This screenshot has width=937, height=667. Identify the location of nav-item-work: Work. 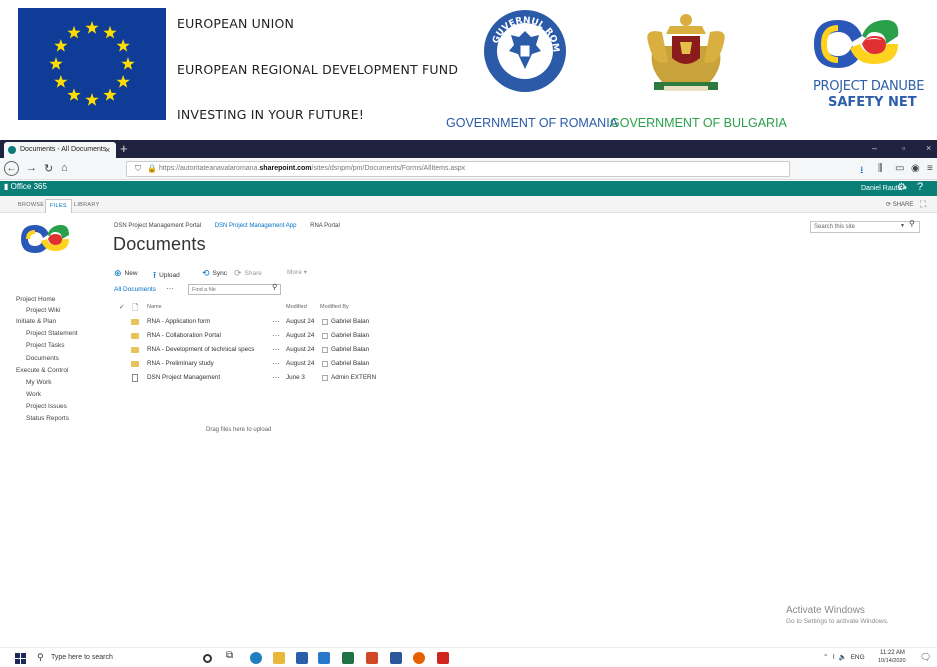
(33, 394).